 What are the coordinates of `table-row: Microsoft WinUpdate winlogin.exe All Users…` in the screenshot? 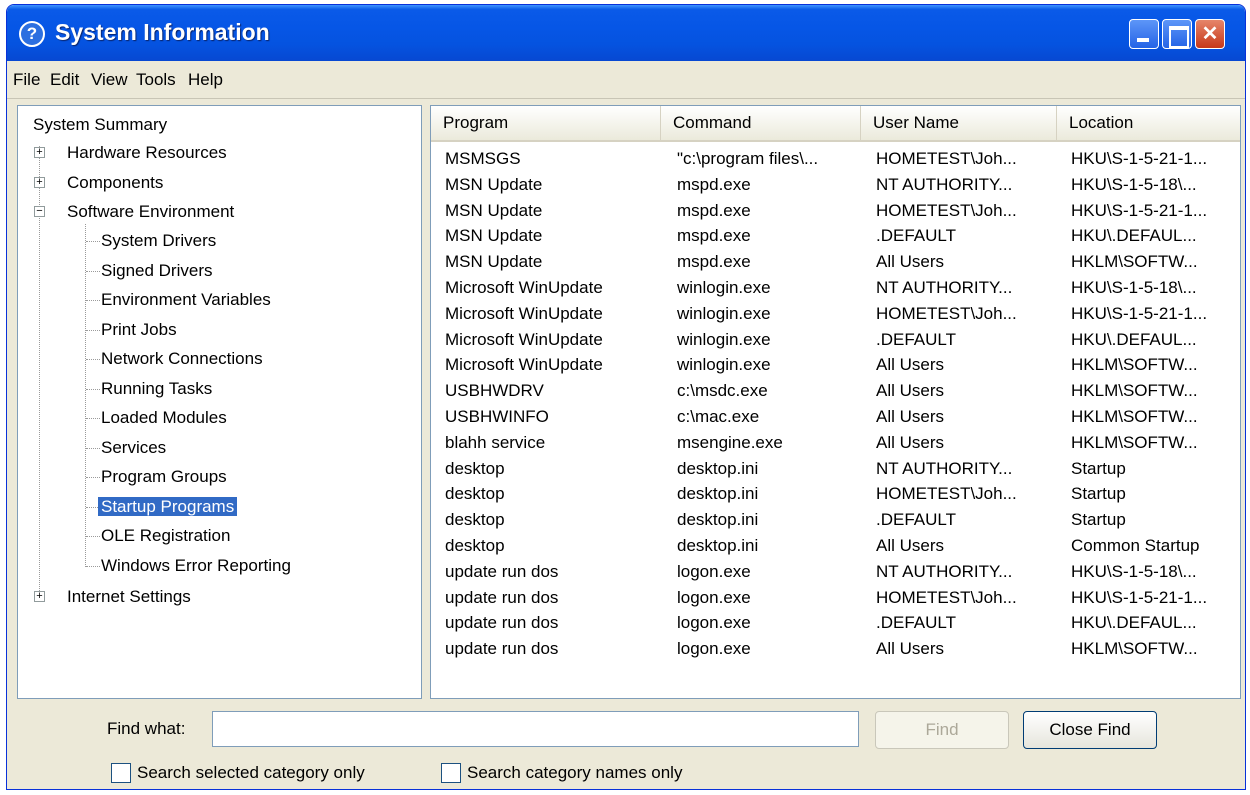 It's located at (835, 365).